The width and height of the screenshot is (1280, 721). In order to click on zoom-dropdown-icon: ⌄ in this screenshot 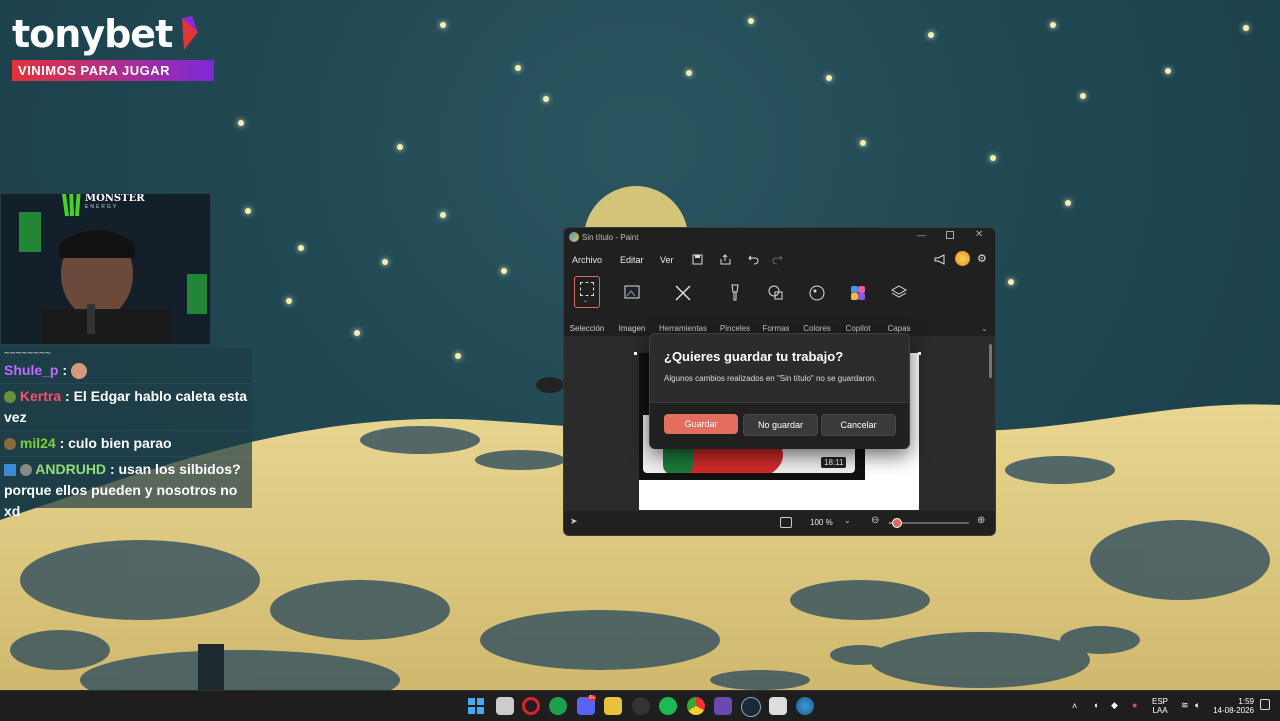, I will do `click(847, 520)`.